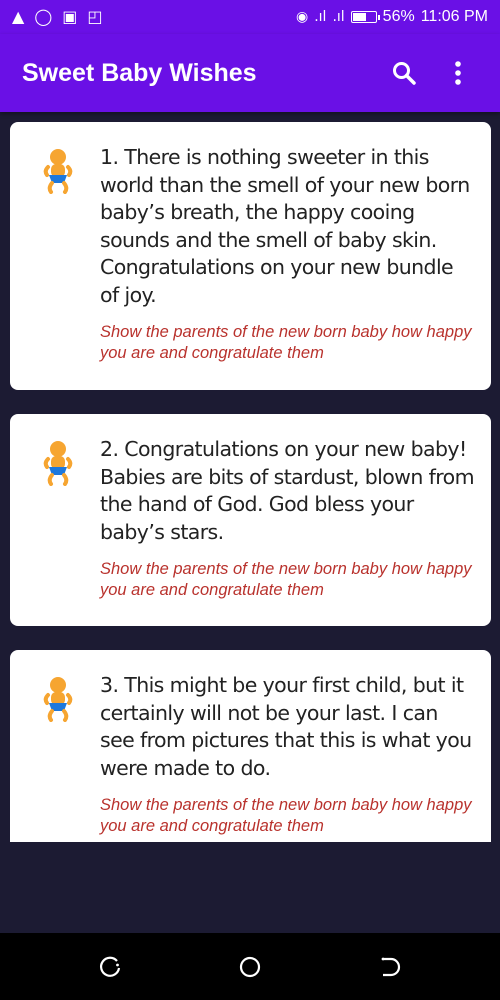 Image resolution: width=500 pixels, height=1000 pixels. What do you see at coordinates (43, 16) in the screenshot?
I see `whatsapp-icon: ◯` at bounding box center [43, 16].